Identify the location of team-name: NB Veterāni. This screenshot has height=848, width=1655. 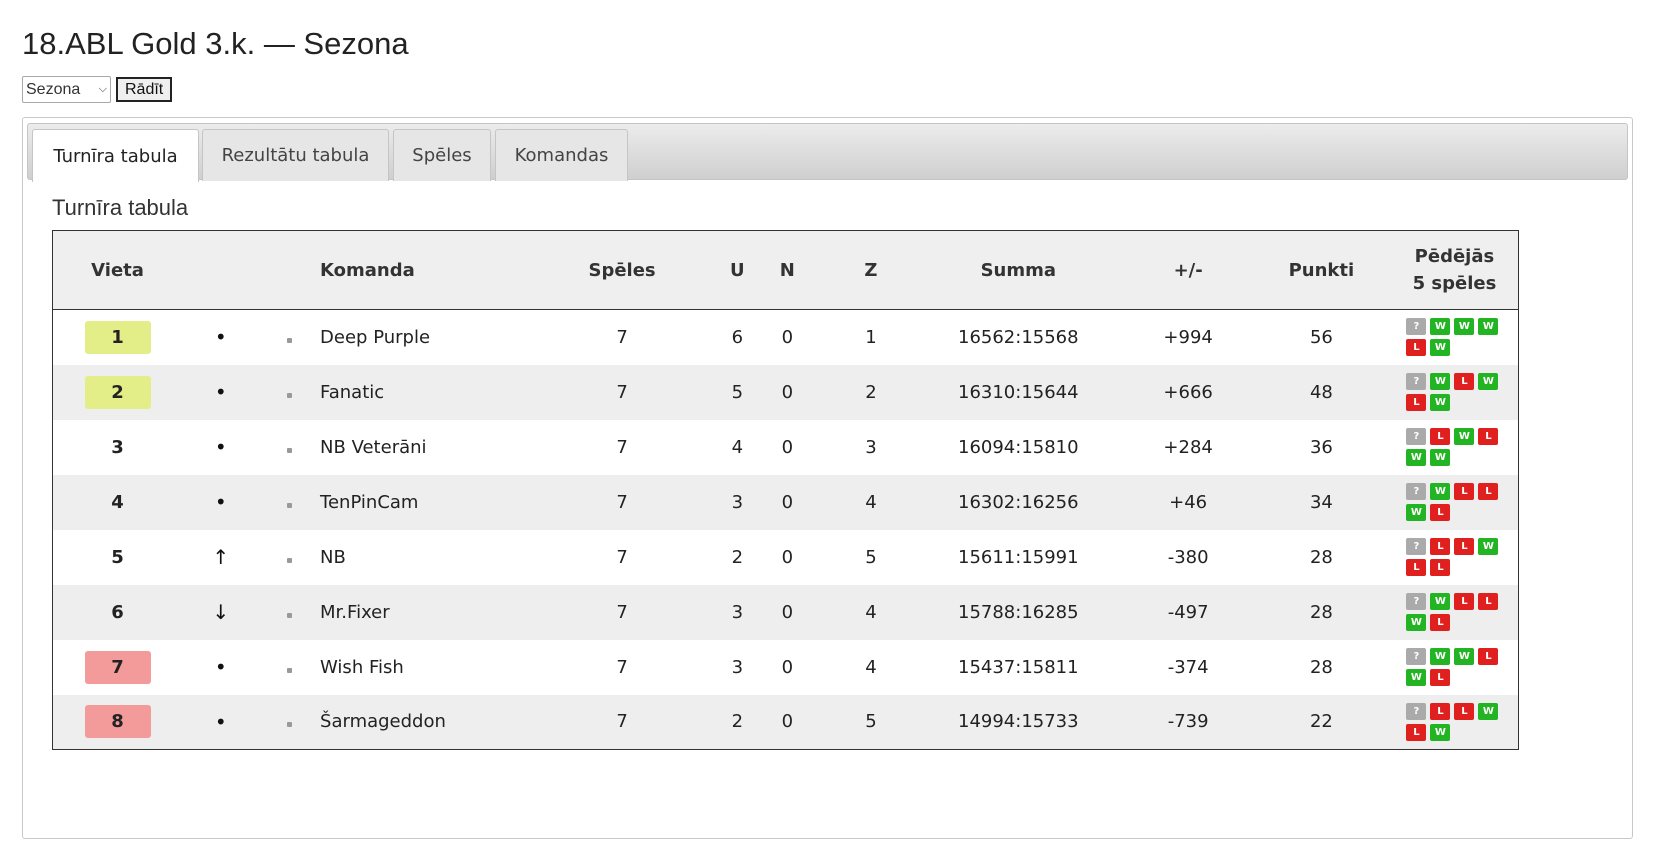
(417, 447).